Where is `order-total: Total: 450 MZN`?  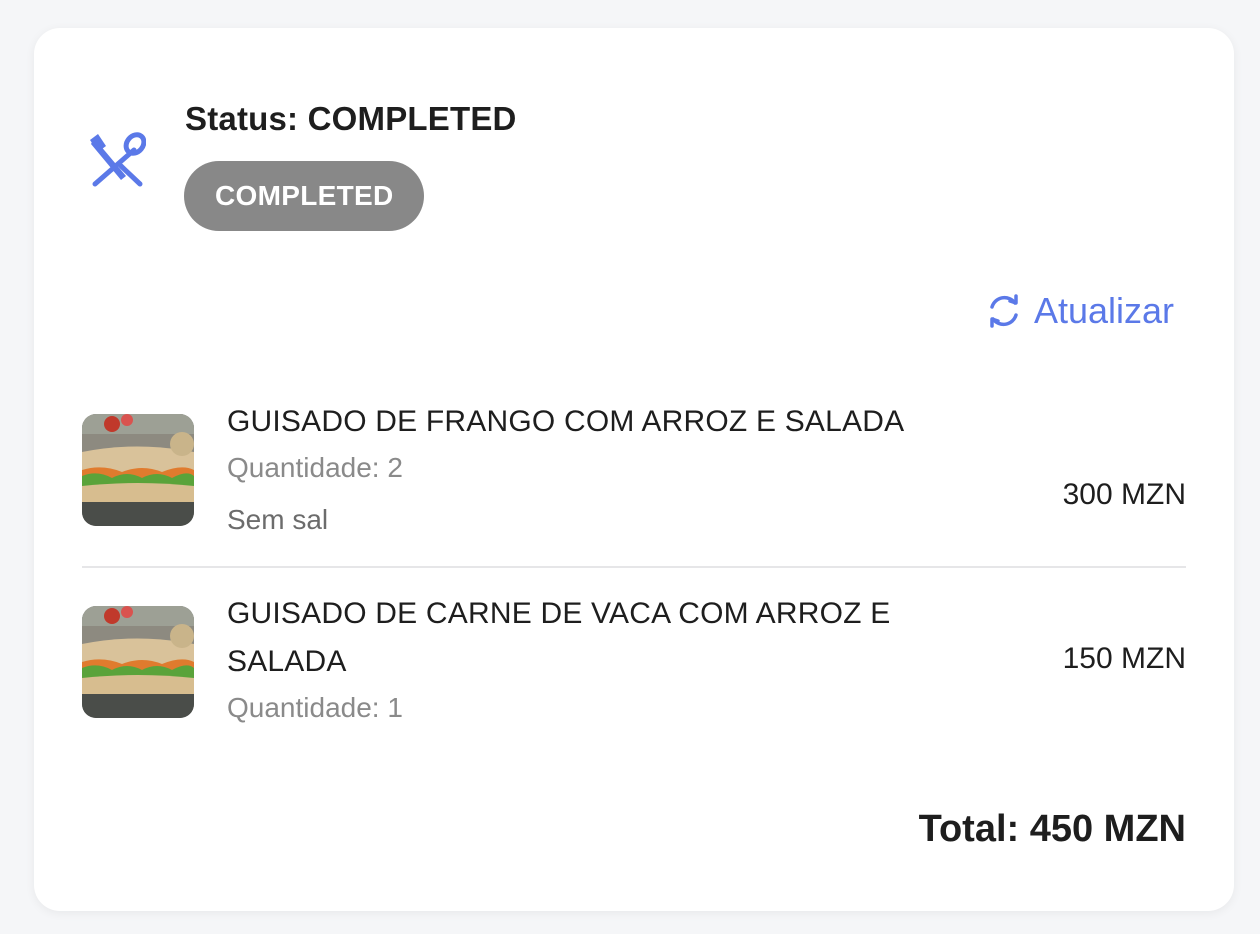
order-total: Total: 450 MZN is located at coordinates (1052, 829).